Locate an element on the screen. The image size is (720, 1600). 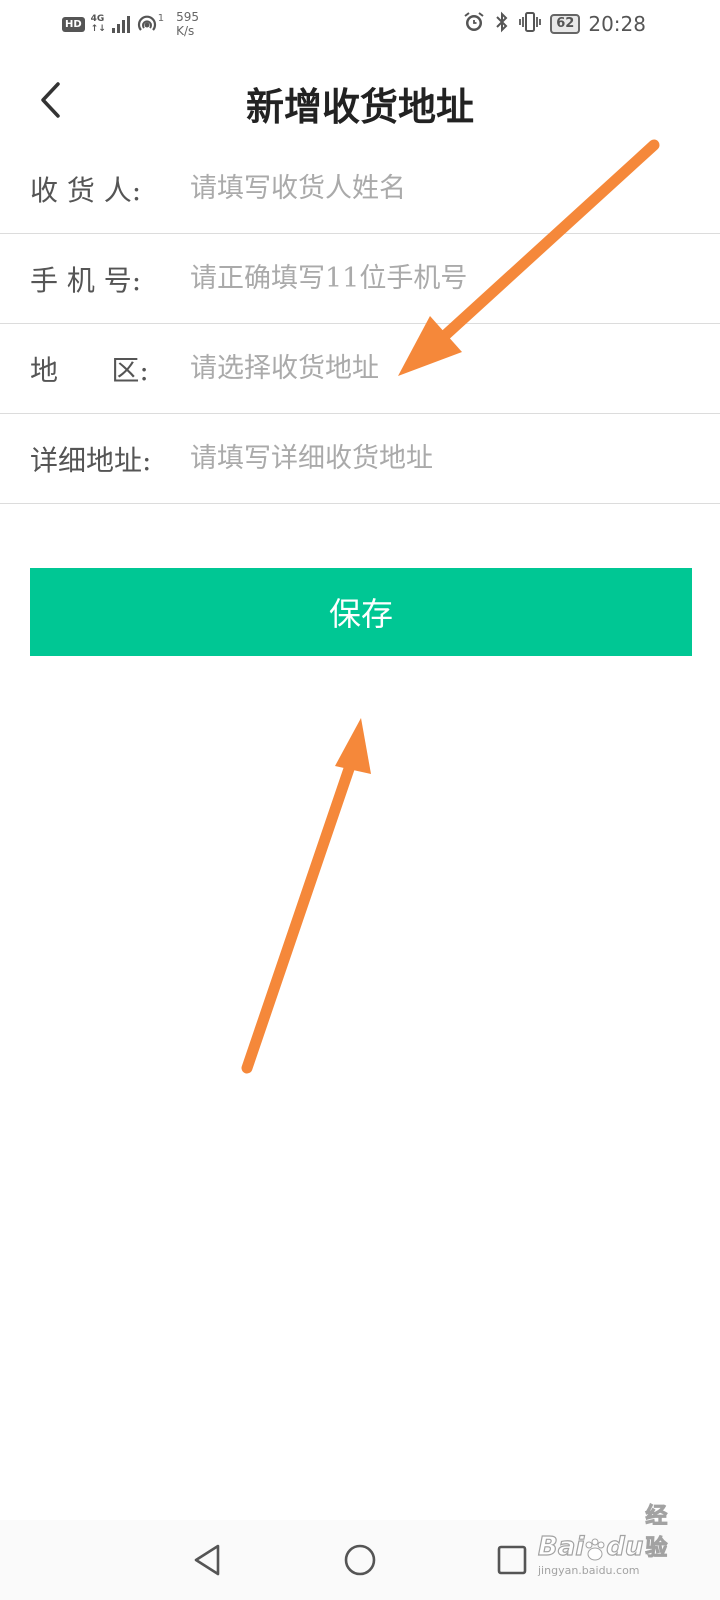
net-speed: 595 K/s is located at coordinates (187, 24).